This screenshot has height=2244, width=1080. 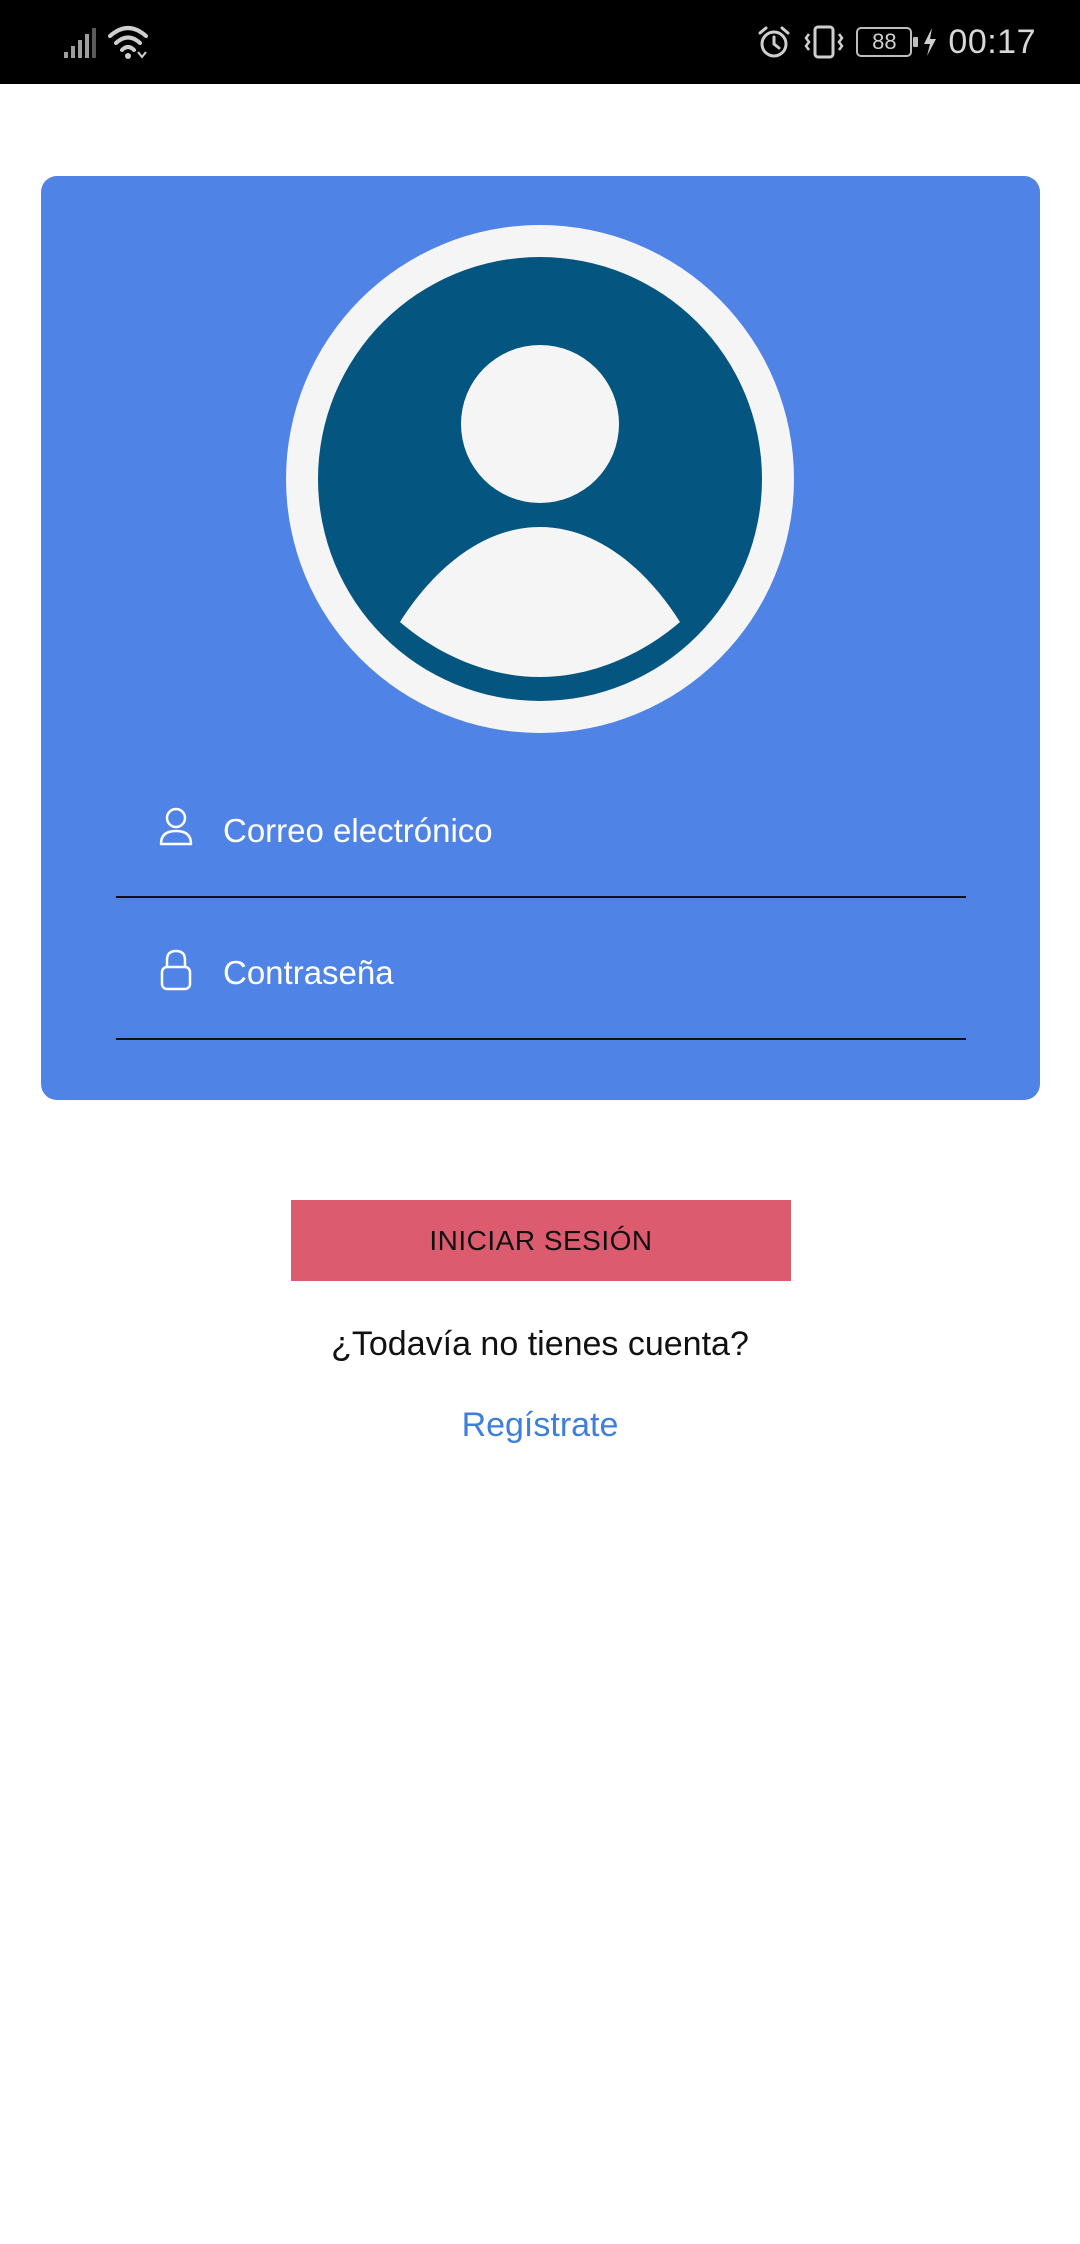 I want to click on login-button: INICIAR SESIÓN, so click(x=541, y=1240).